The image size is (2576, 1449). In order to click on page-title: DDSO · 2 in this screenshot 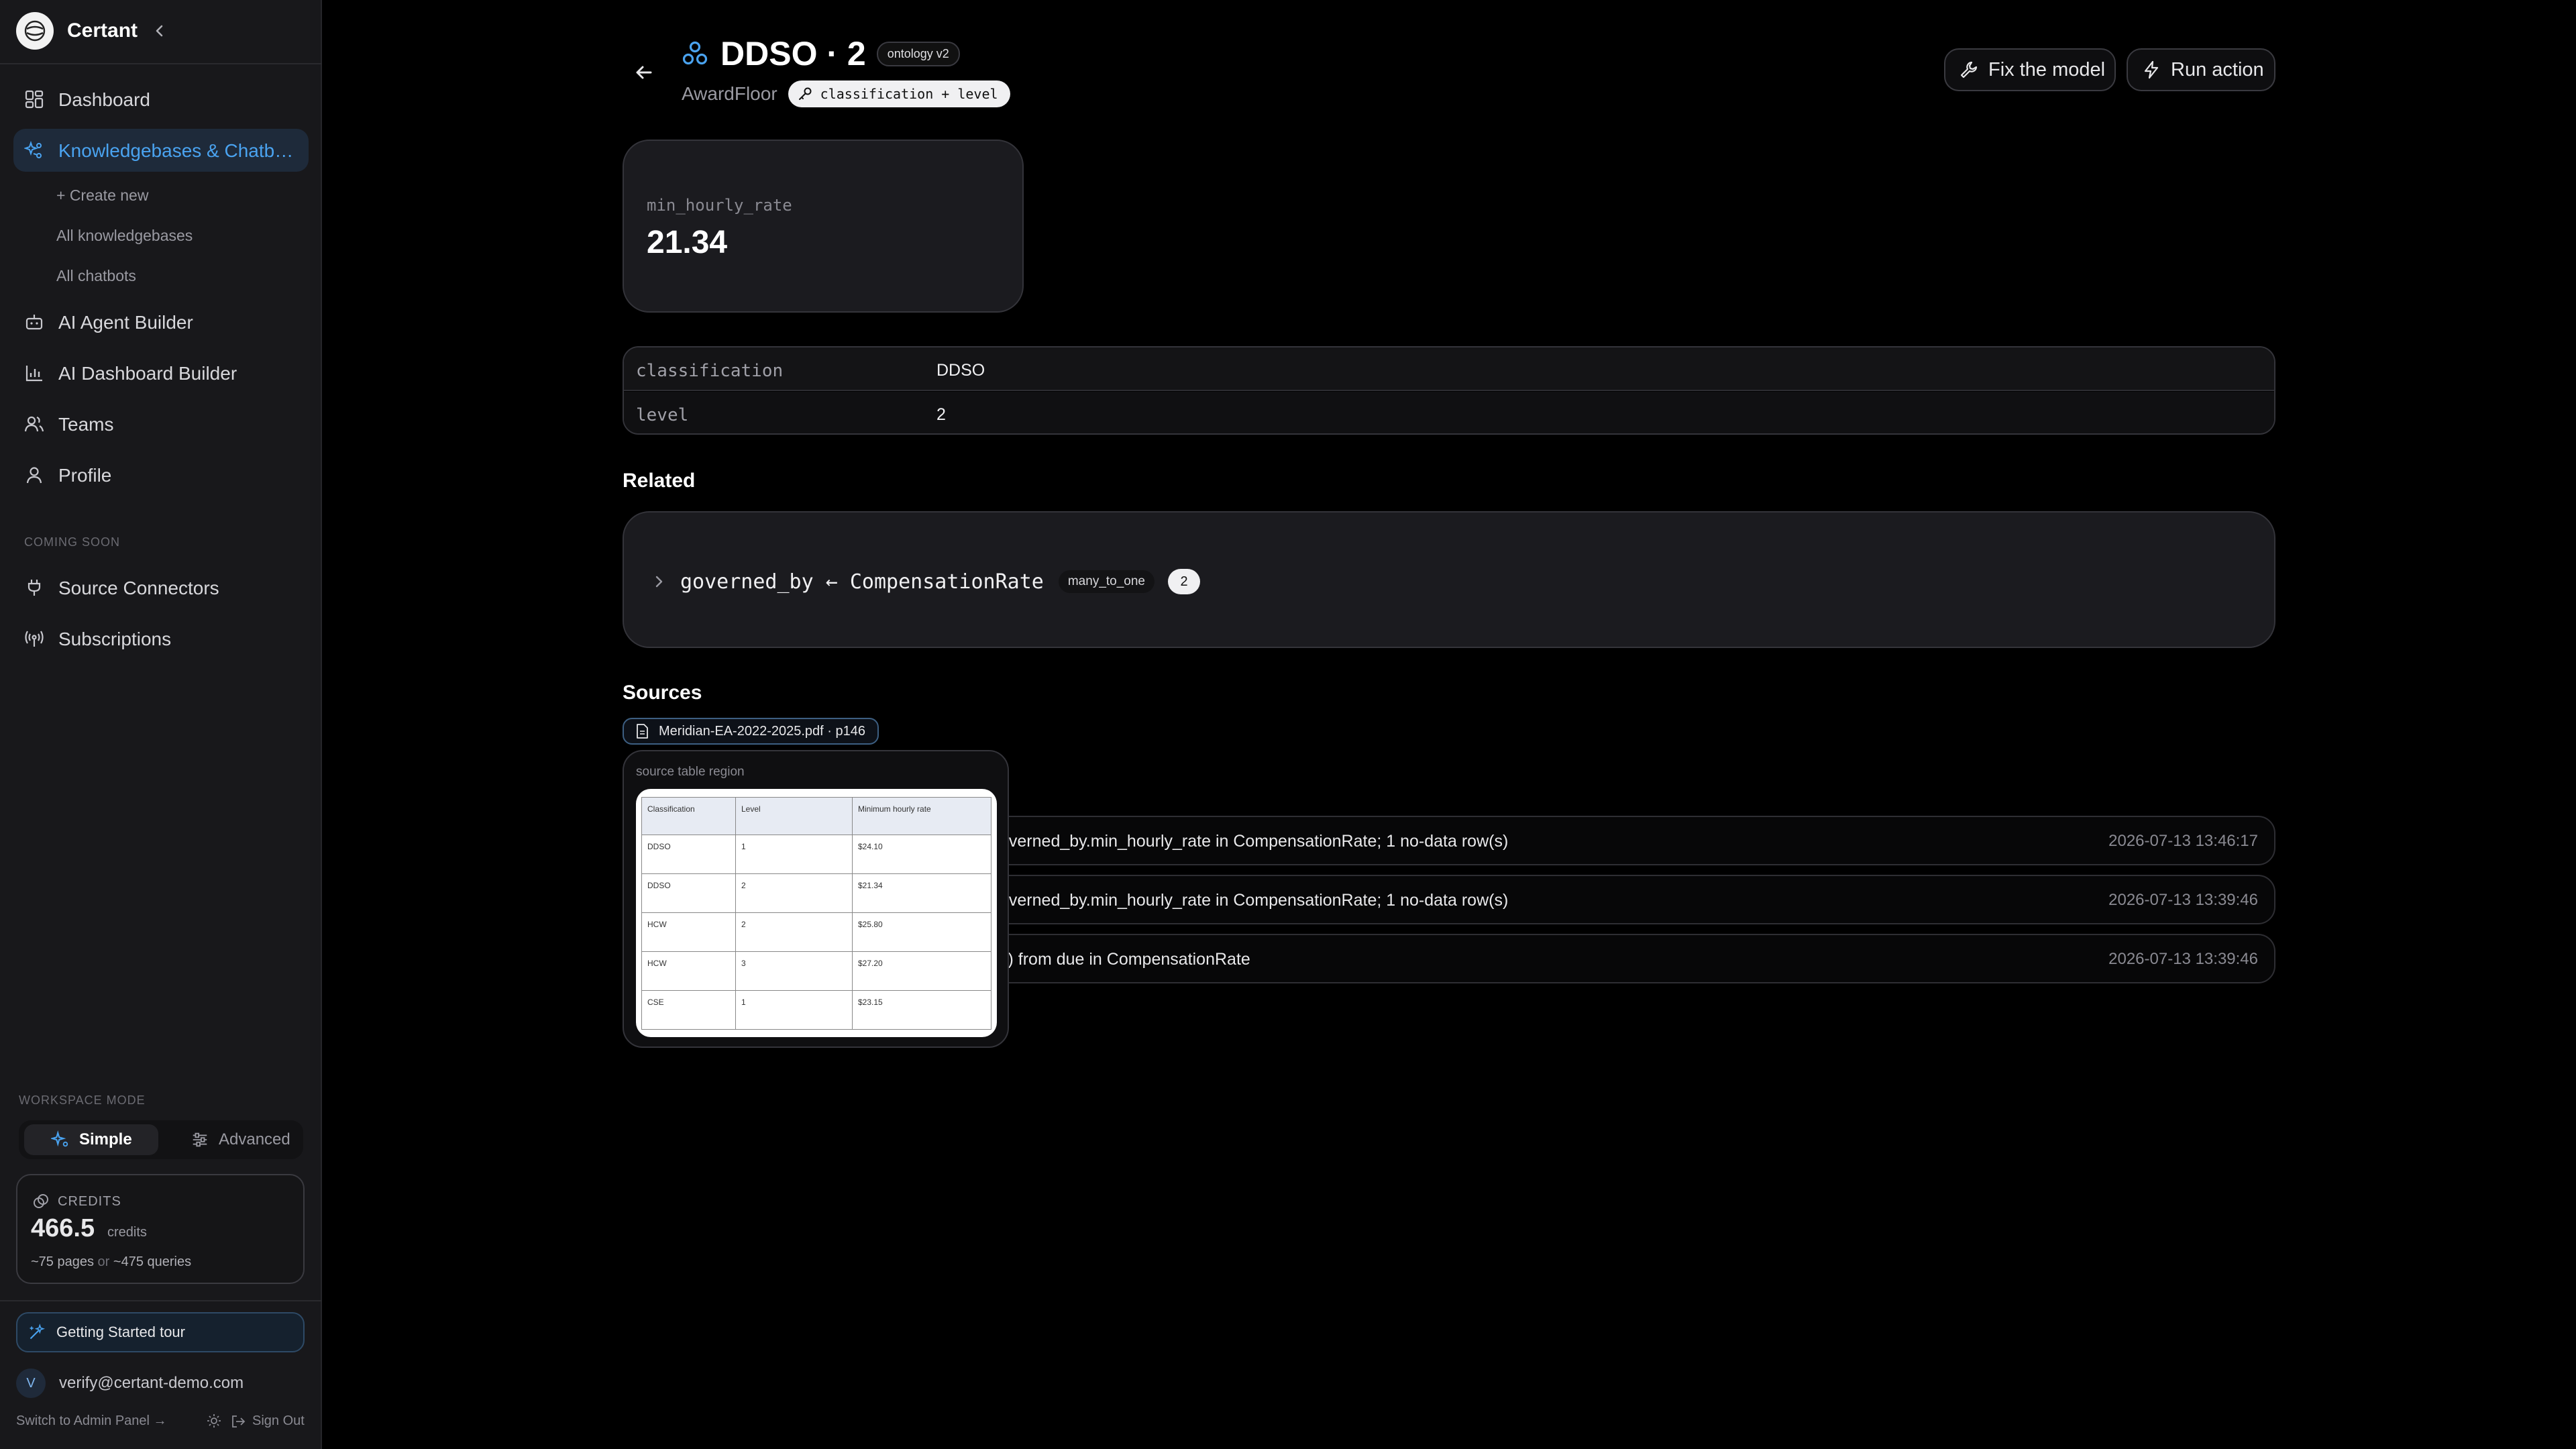, I will do `click(793, 53)`.